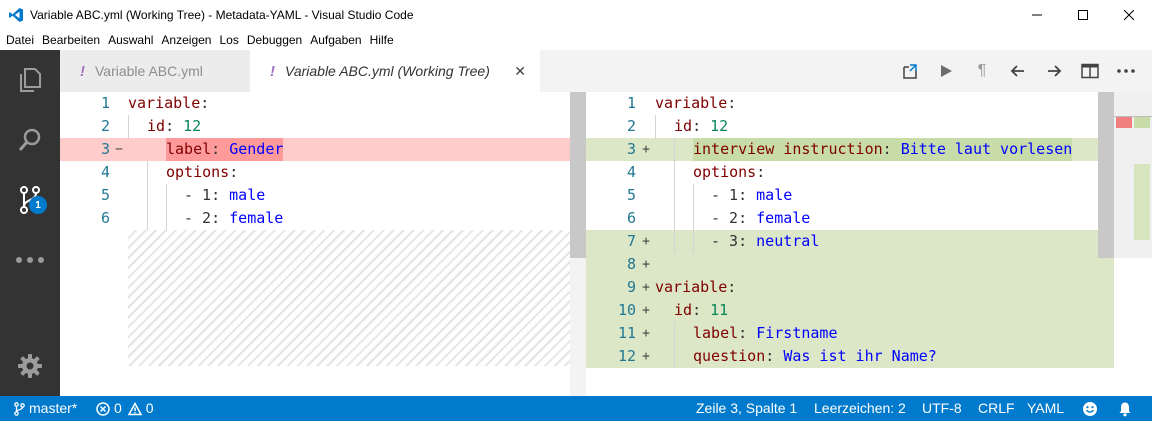 The width and height of the screenshot is (1152, 421). What do you see at coordinates (395, 71) in the screenshot?
I see `tab-variable-abc-working-tree: ! Variable ABC.yml (Working Tree) ✕` at bounding box center [395, 71].